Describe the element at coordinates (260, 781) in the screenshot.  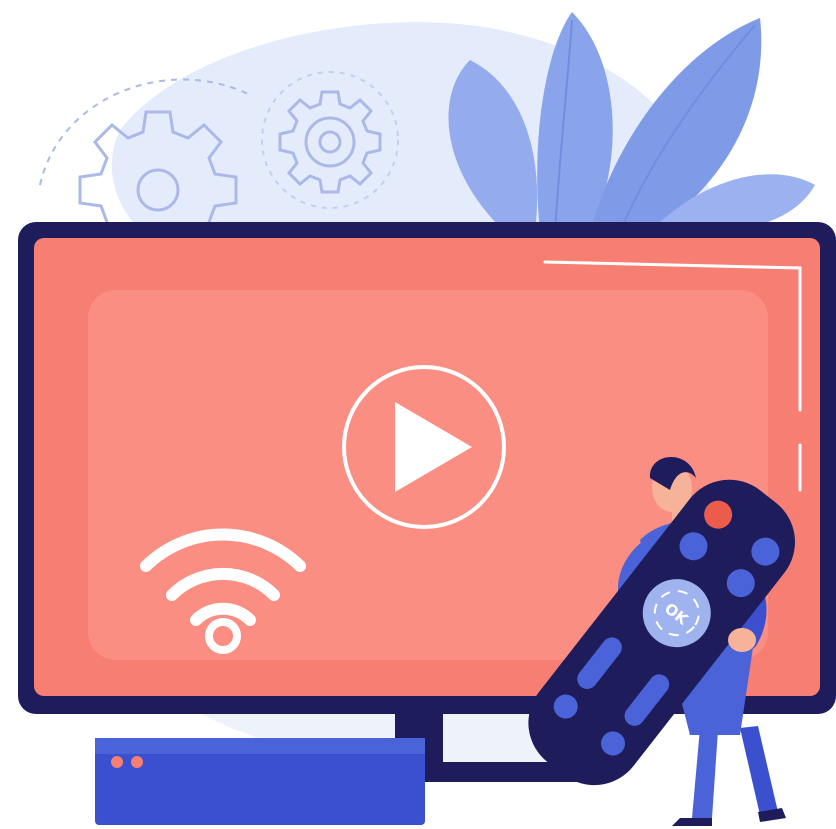
I see `set-top-box` at that location.